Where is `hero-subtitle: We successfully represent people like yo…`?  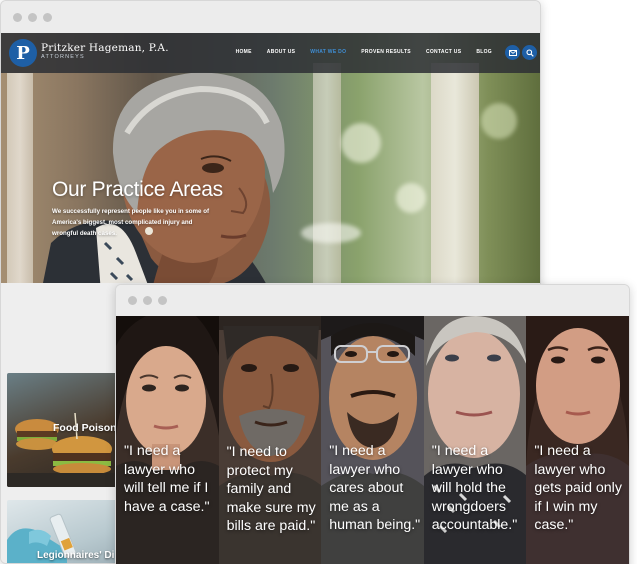
hero-subtitle: We successfully represent people like yo… is located at coordinates (131, 222).